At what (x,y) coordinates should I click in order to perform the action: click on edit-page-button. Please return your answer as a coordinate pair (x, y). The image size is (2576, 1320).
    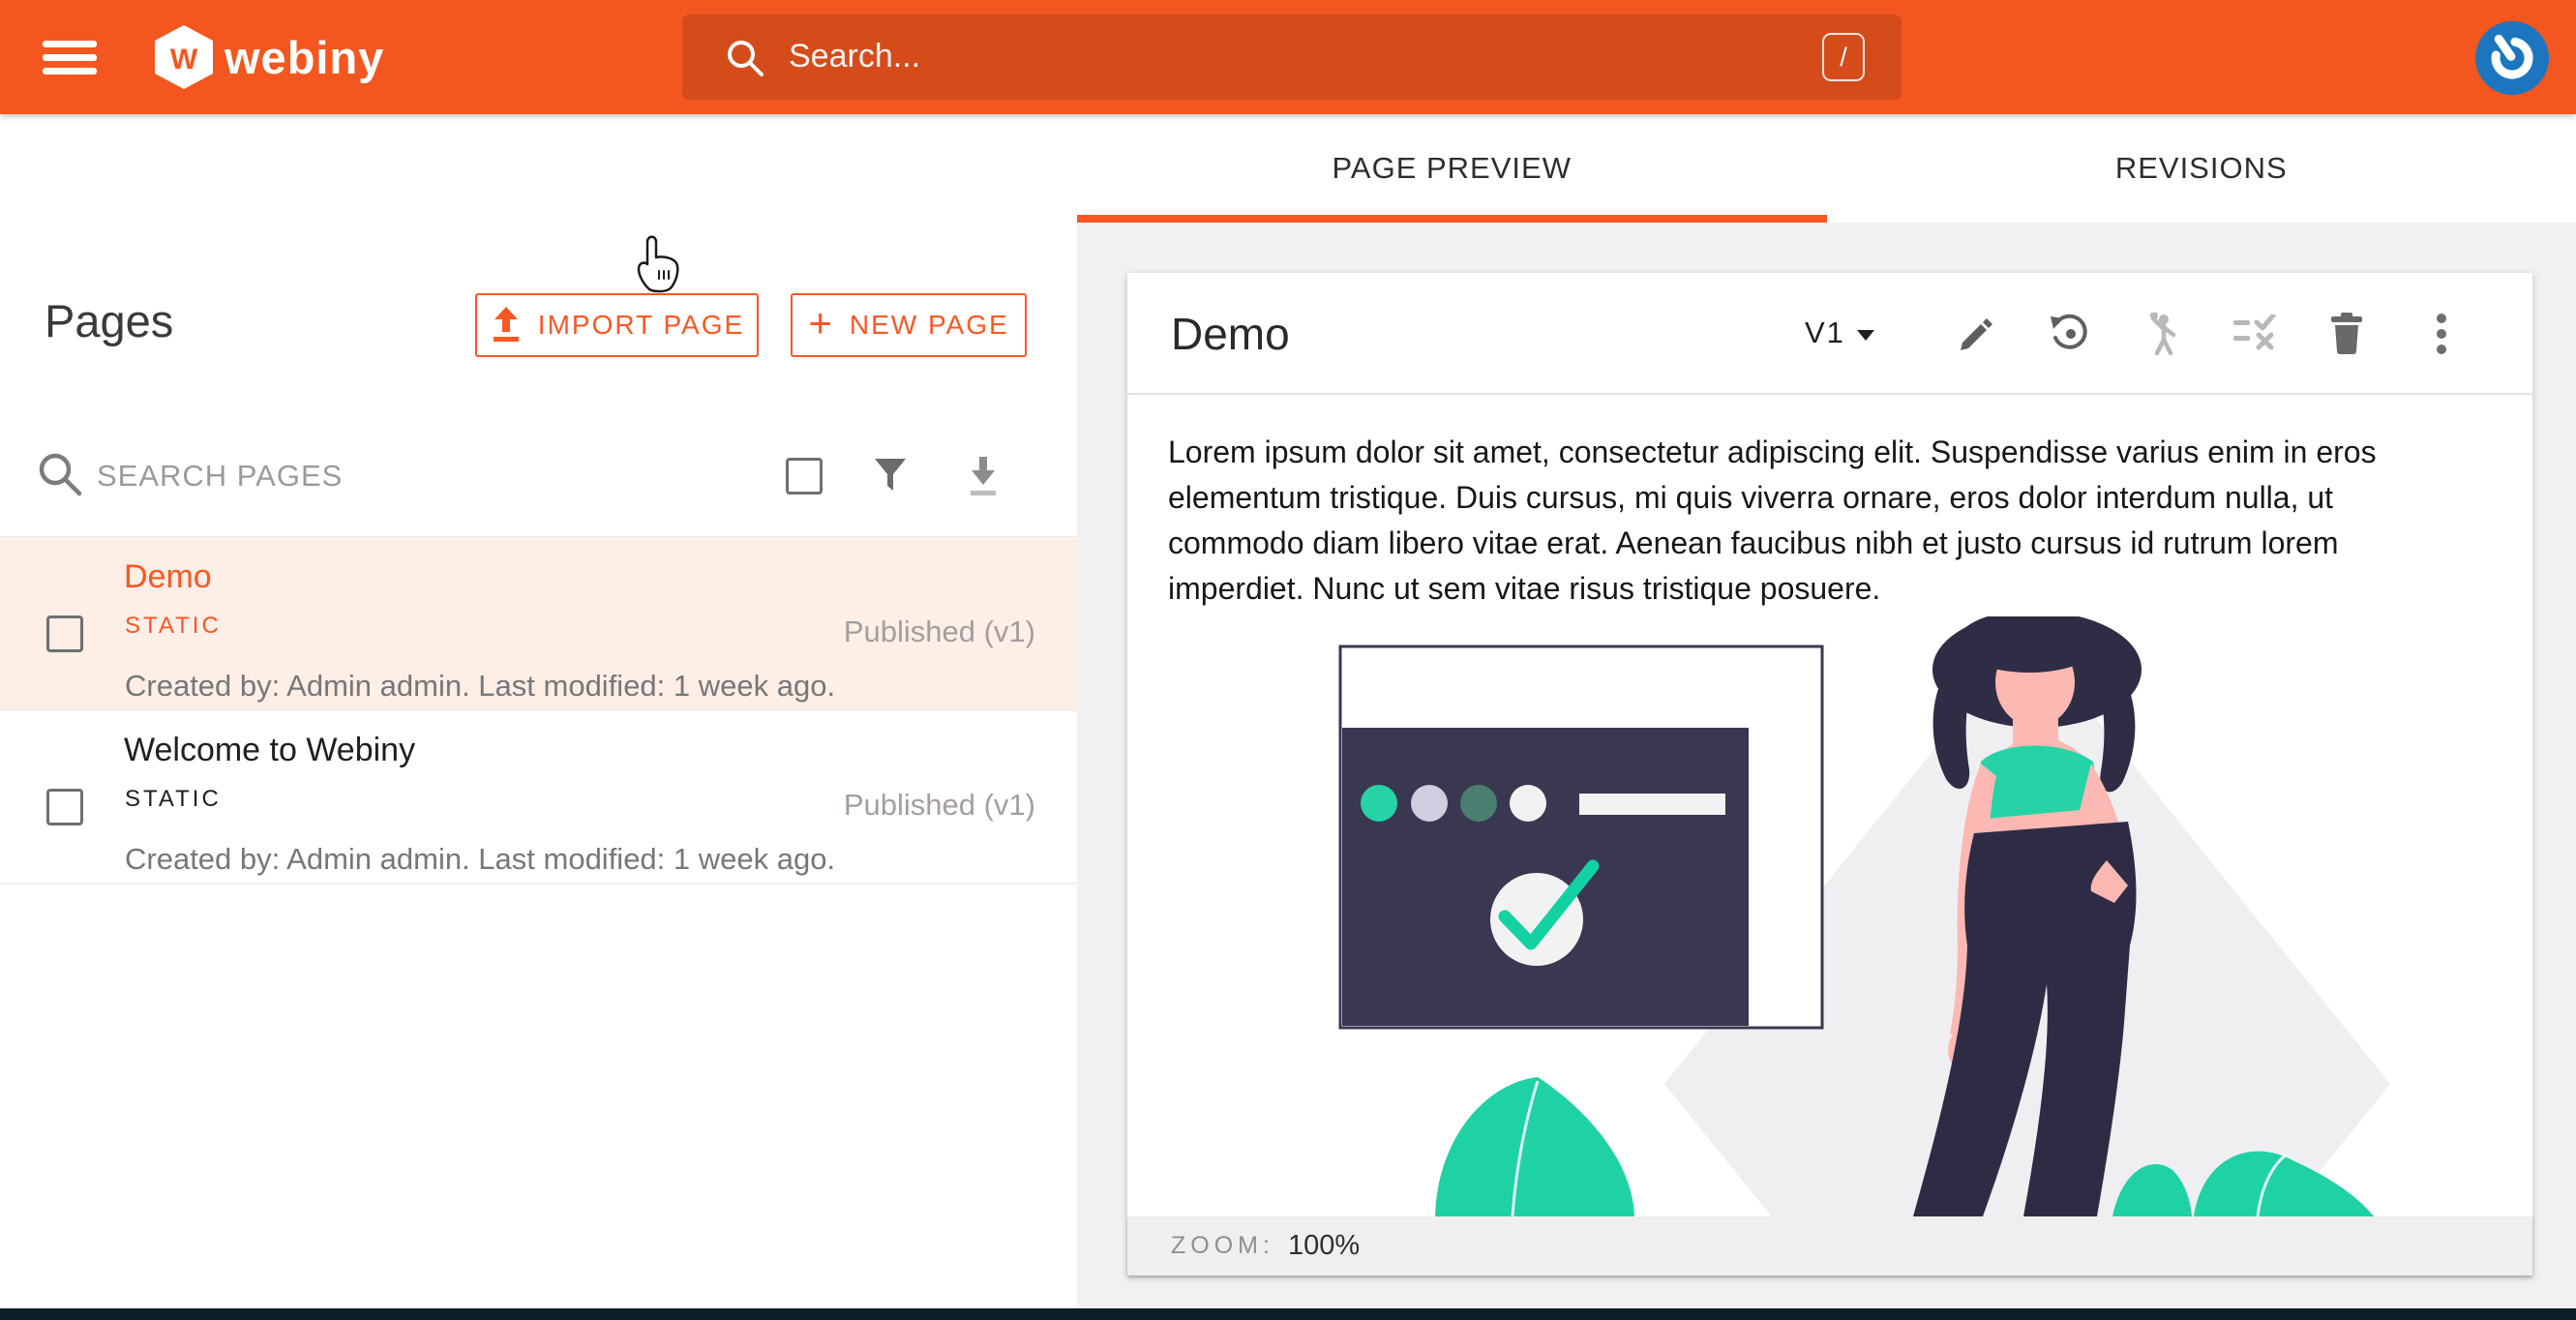
    Looking at the image, I should click on (1976, 334).